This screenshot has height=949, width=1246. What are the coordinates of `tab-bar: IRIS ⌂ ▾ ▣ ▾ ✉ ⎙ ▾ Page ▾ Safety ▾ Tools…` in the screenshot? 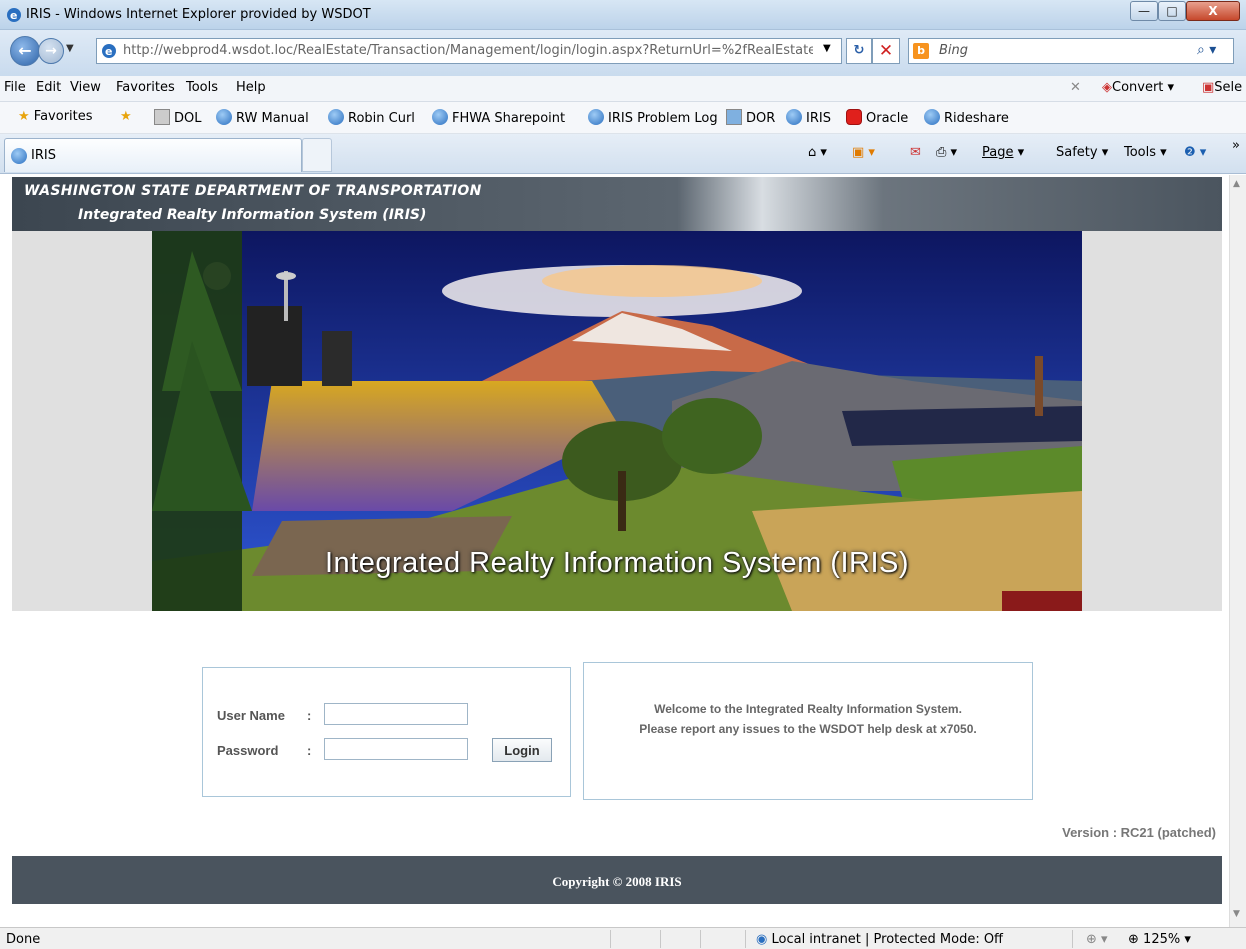 It's located at (623, 154).